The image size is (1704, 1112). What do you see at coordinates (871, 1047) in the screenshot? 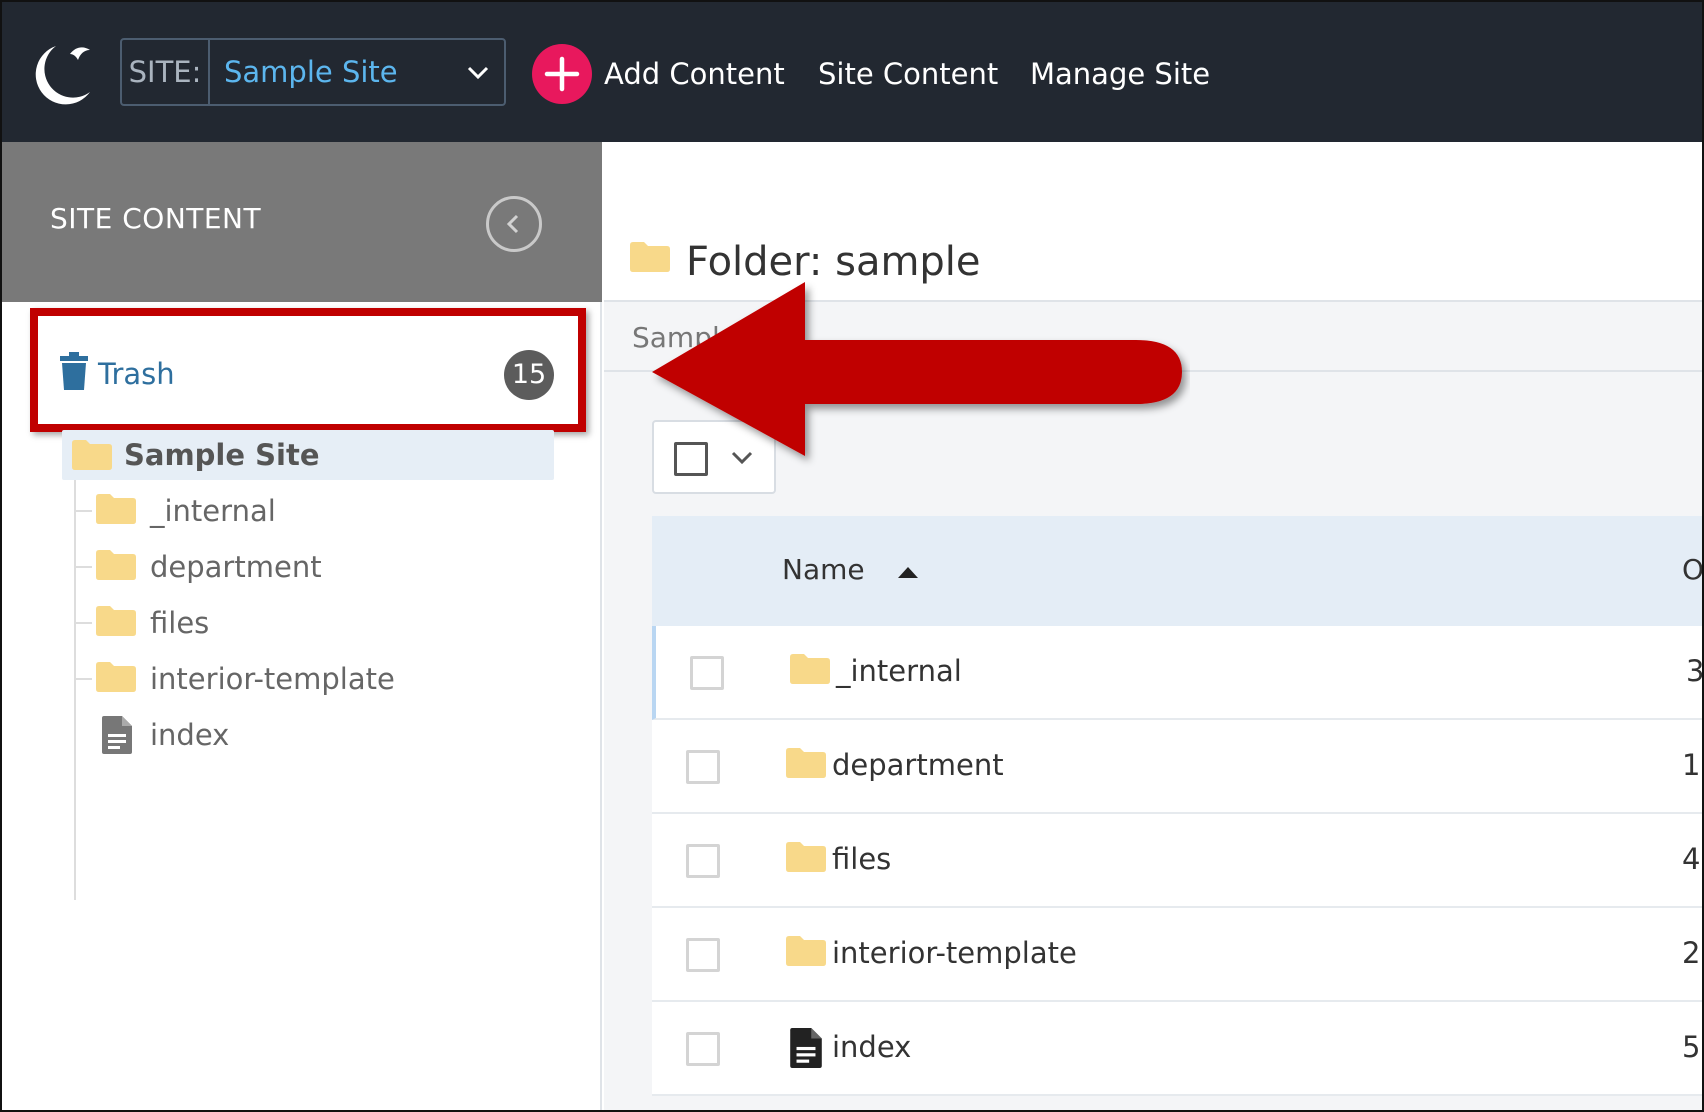
I see `row-name: index` at bounding box center [871, 1047].